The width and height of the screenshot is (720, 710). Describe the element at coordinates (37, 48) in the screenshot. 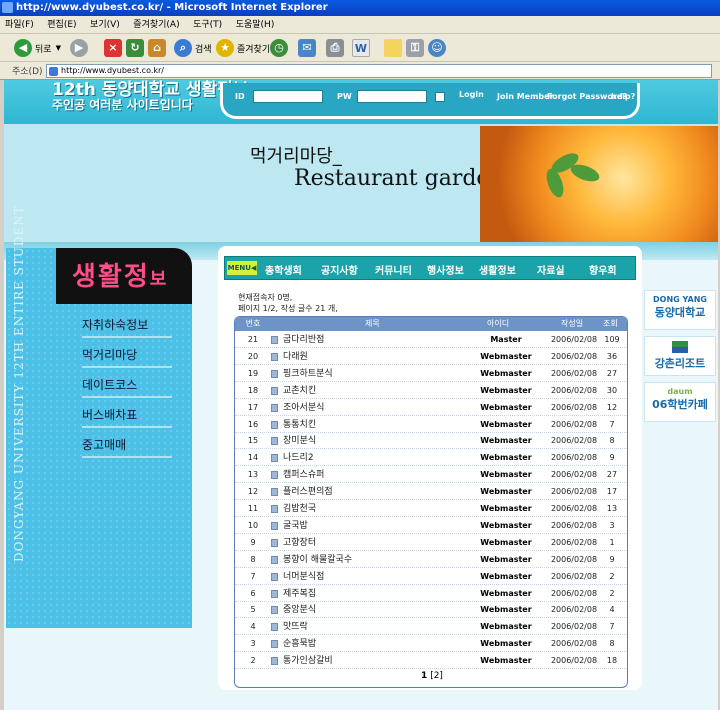

I see `back-button: ◀ 뒤로 ▼` at that location.